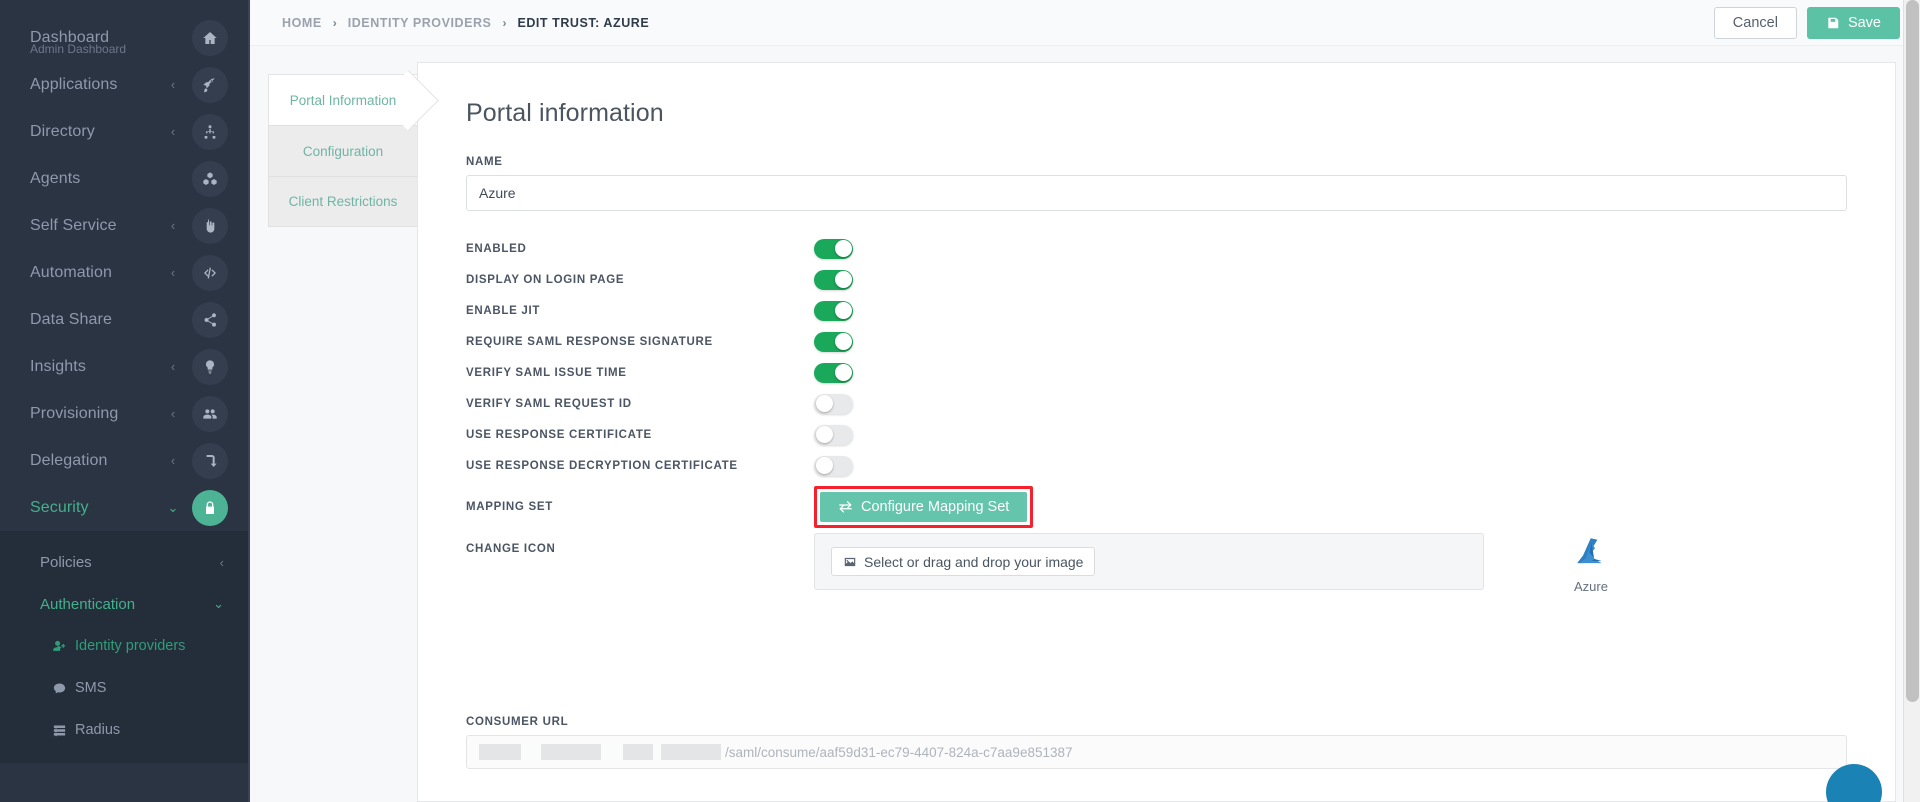  What do you see at coordinates (125, 272) in the screenshot?
I see `sidebar-item-automation: Automation ‹` at bounding box center [125, 272].